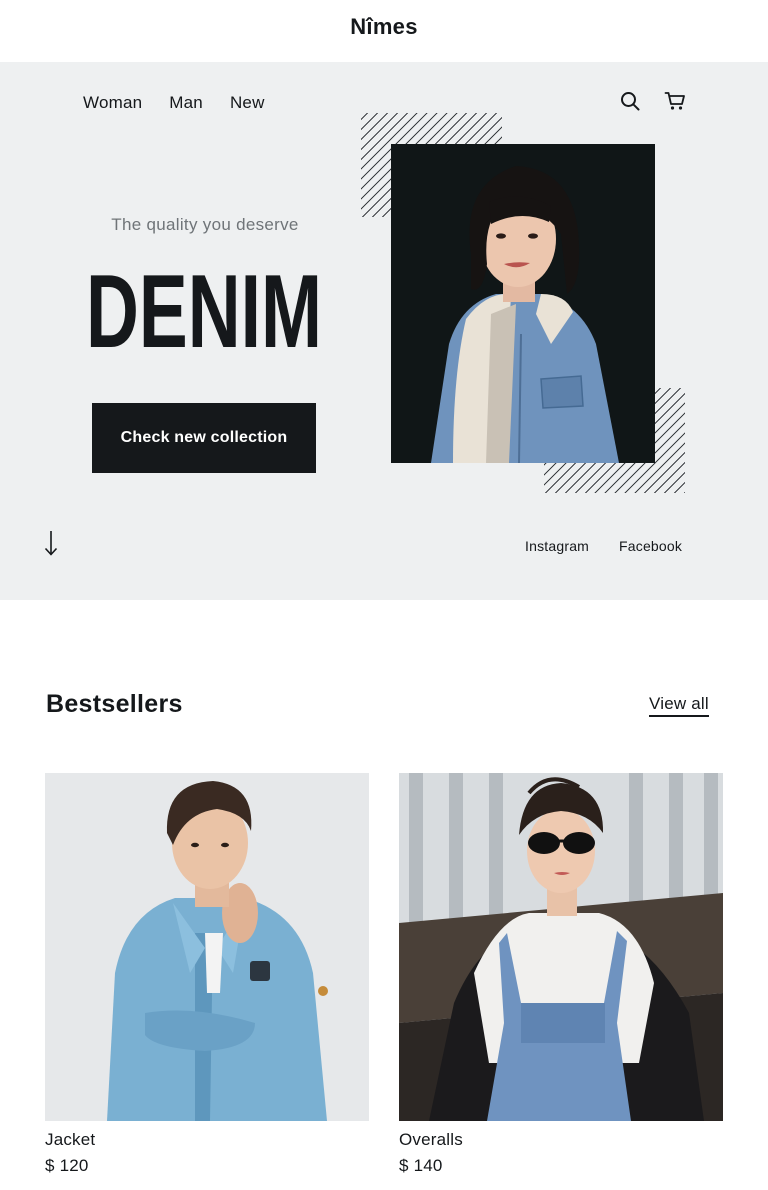  I want to click on scroll-down-button, so click(51, 543).